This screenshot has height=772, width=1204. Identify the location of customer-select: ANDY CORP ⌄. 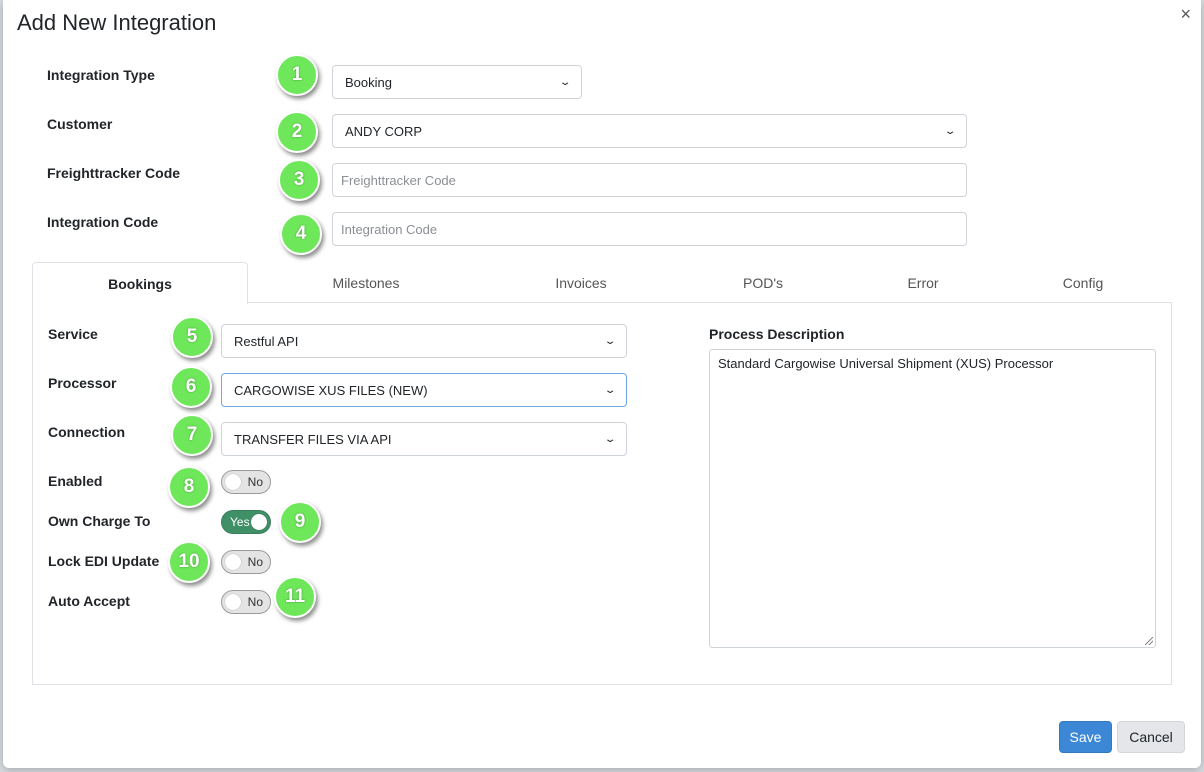
(649, 131).